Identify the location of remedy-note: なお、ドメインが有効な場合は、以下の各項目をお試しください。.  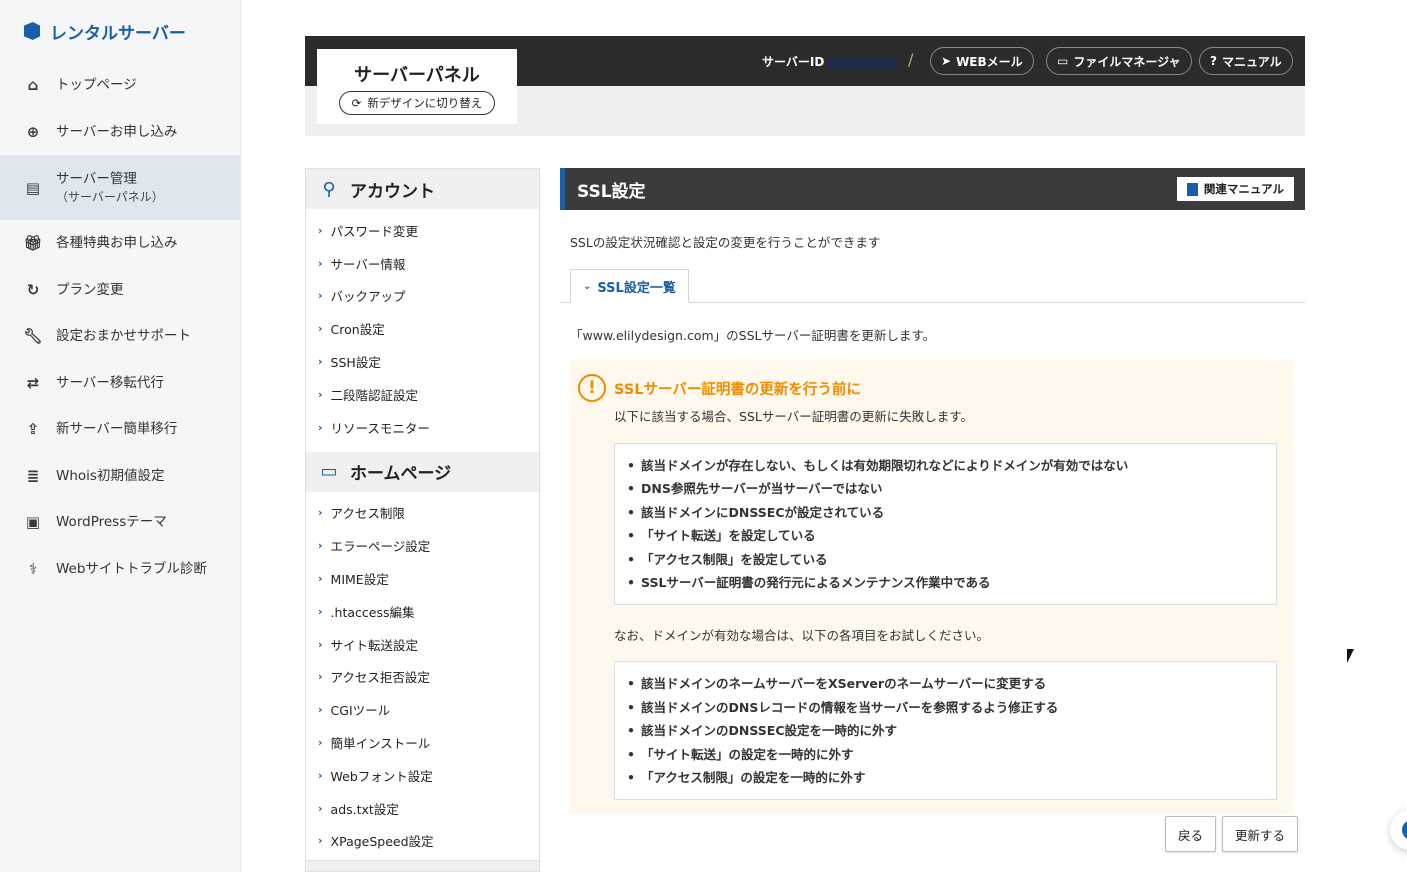
(802, 636).